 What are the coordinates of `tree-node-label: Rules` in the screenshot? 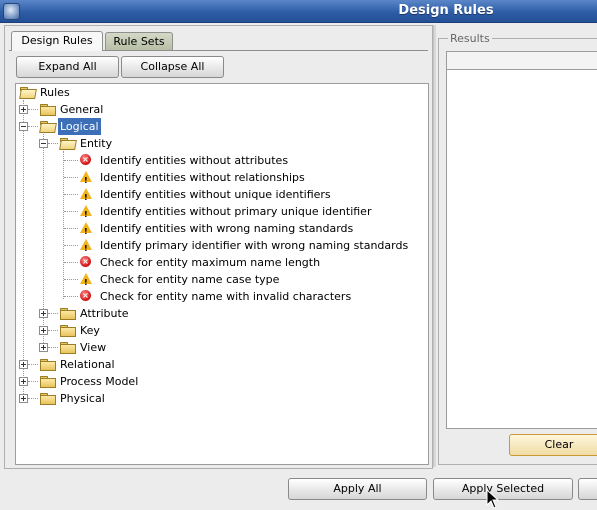 It's located at (55, 92).